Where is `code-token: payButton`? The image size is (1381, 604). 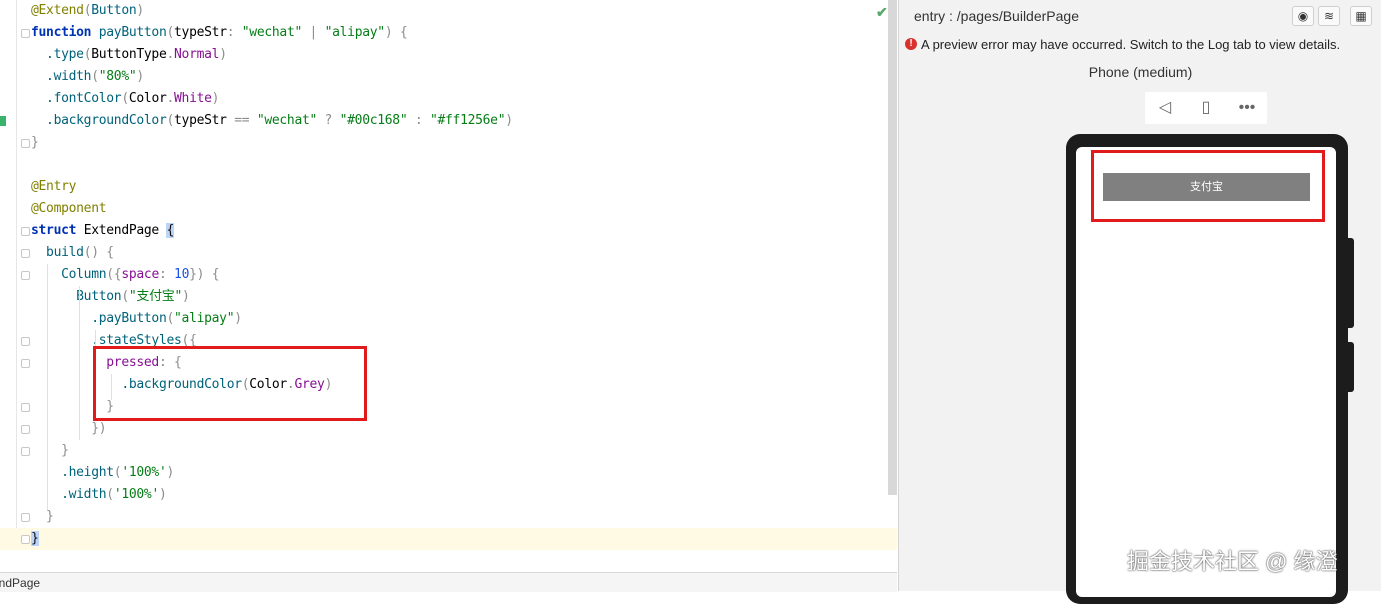
code-token: payButton is located at coordinates (132, 32).